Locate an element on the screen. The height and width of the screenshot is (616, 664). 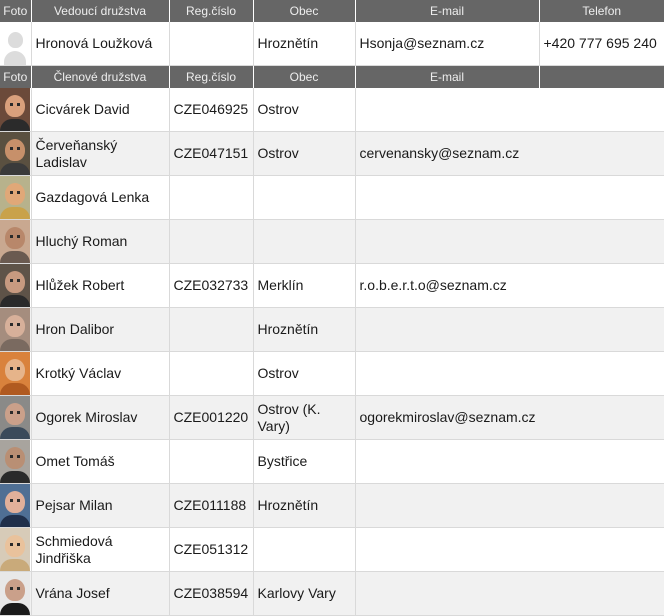
member-name: Hluchý Roman is located at coordinates (100, 241).